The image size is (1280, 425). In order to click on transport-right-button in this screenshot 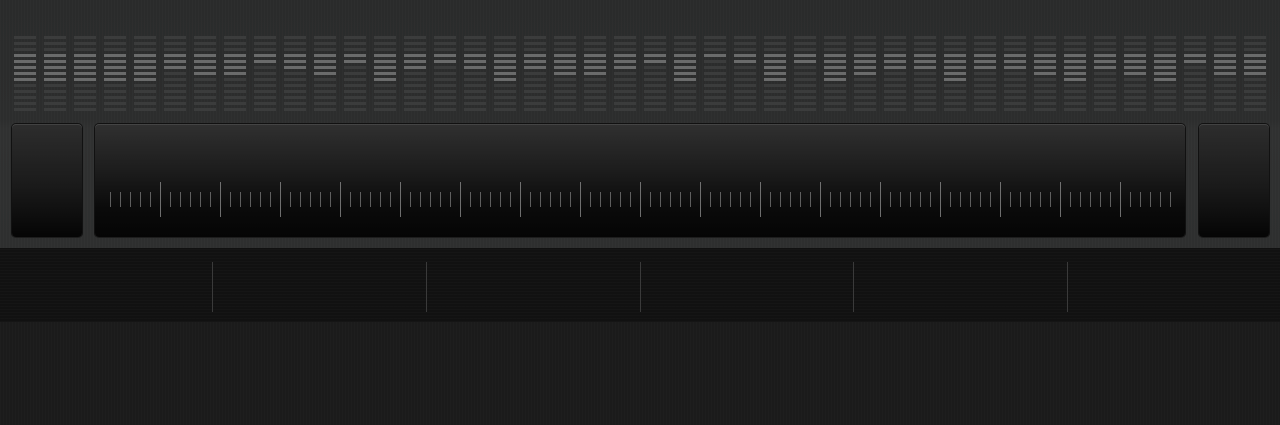, I will do `click(1234, 180)`.